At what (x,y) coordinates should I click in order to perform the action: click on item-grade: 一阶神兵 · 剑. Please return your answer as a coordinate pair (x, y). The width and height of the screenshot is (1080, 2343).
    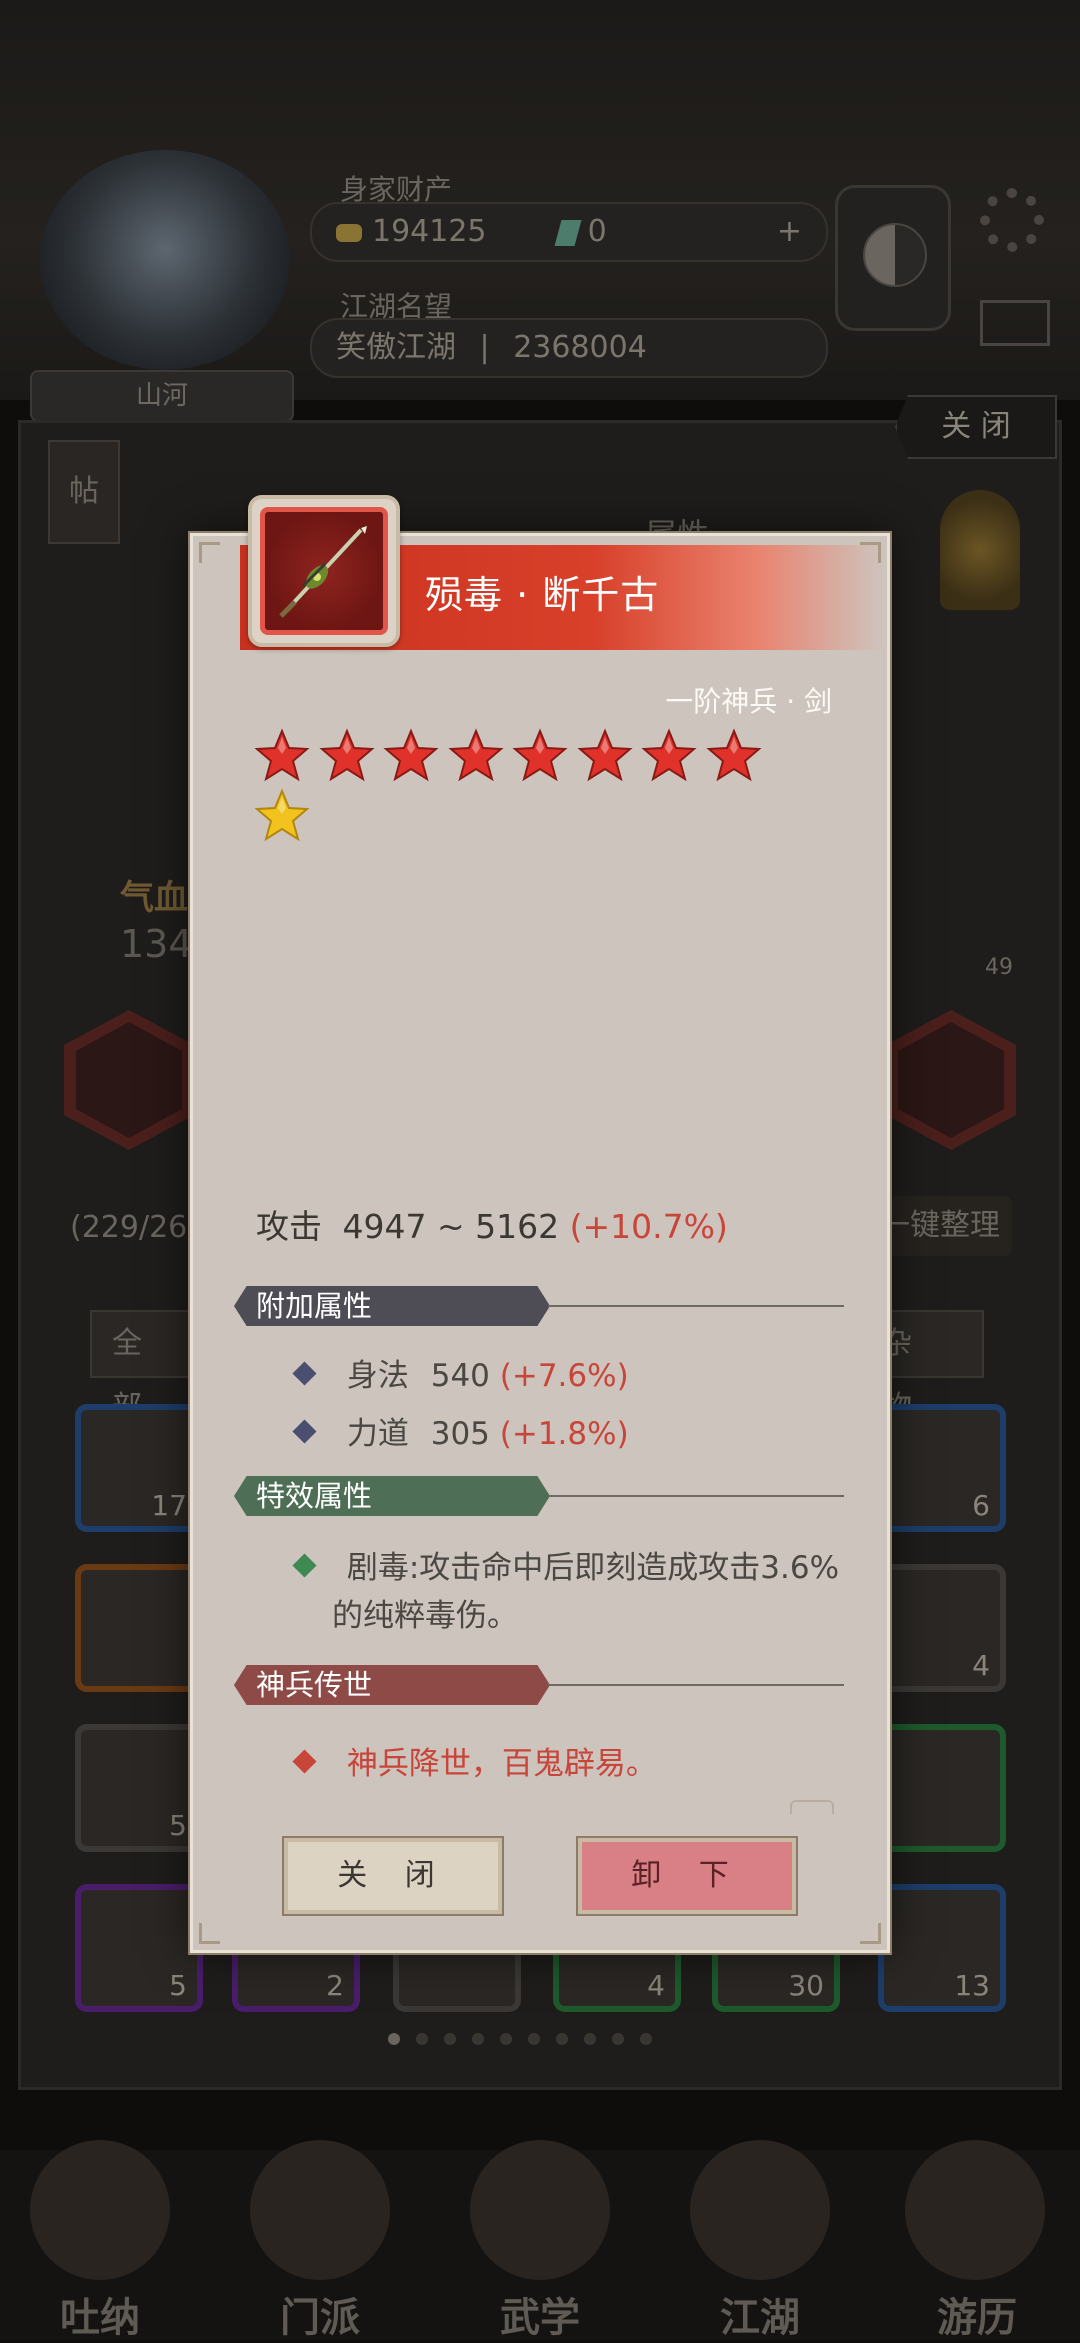
    Looking at the image, I should click on (748, 701).